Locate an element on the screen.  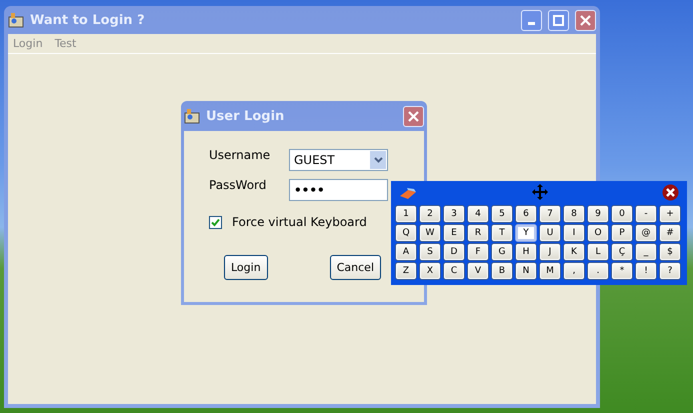
key: 4 is located at coordinates (478, 214).